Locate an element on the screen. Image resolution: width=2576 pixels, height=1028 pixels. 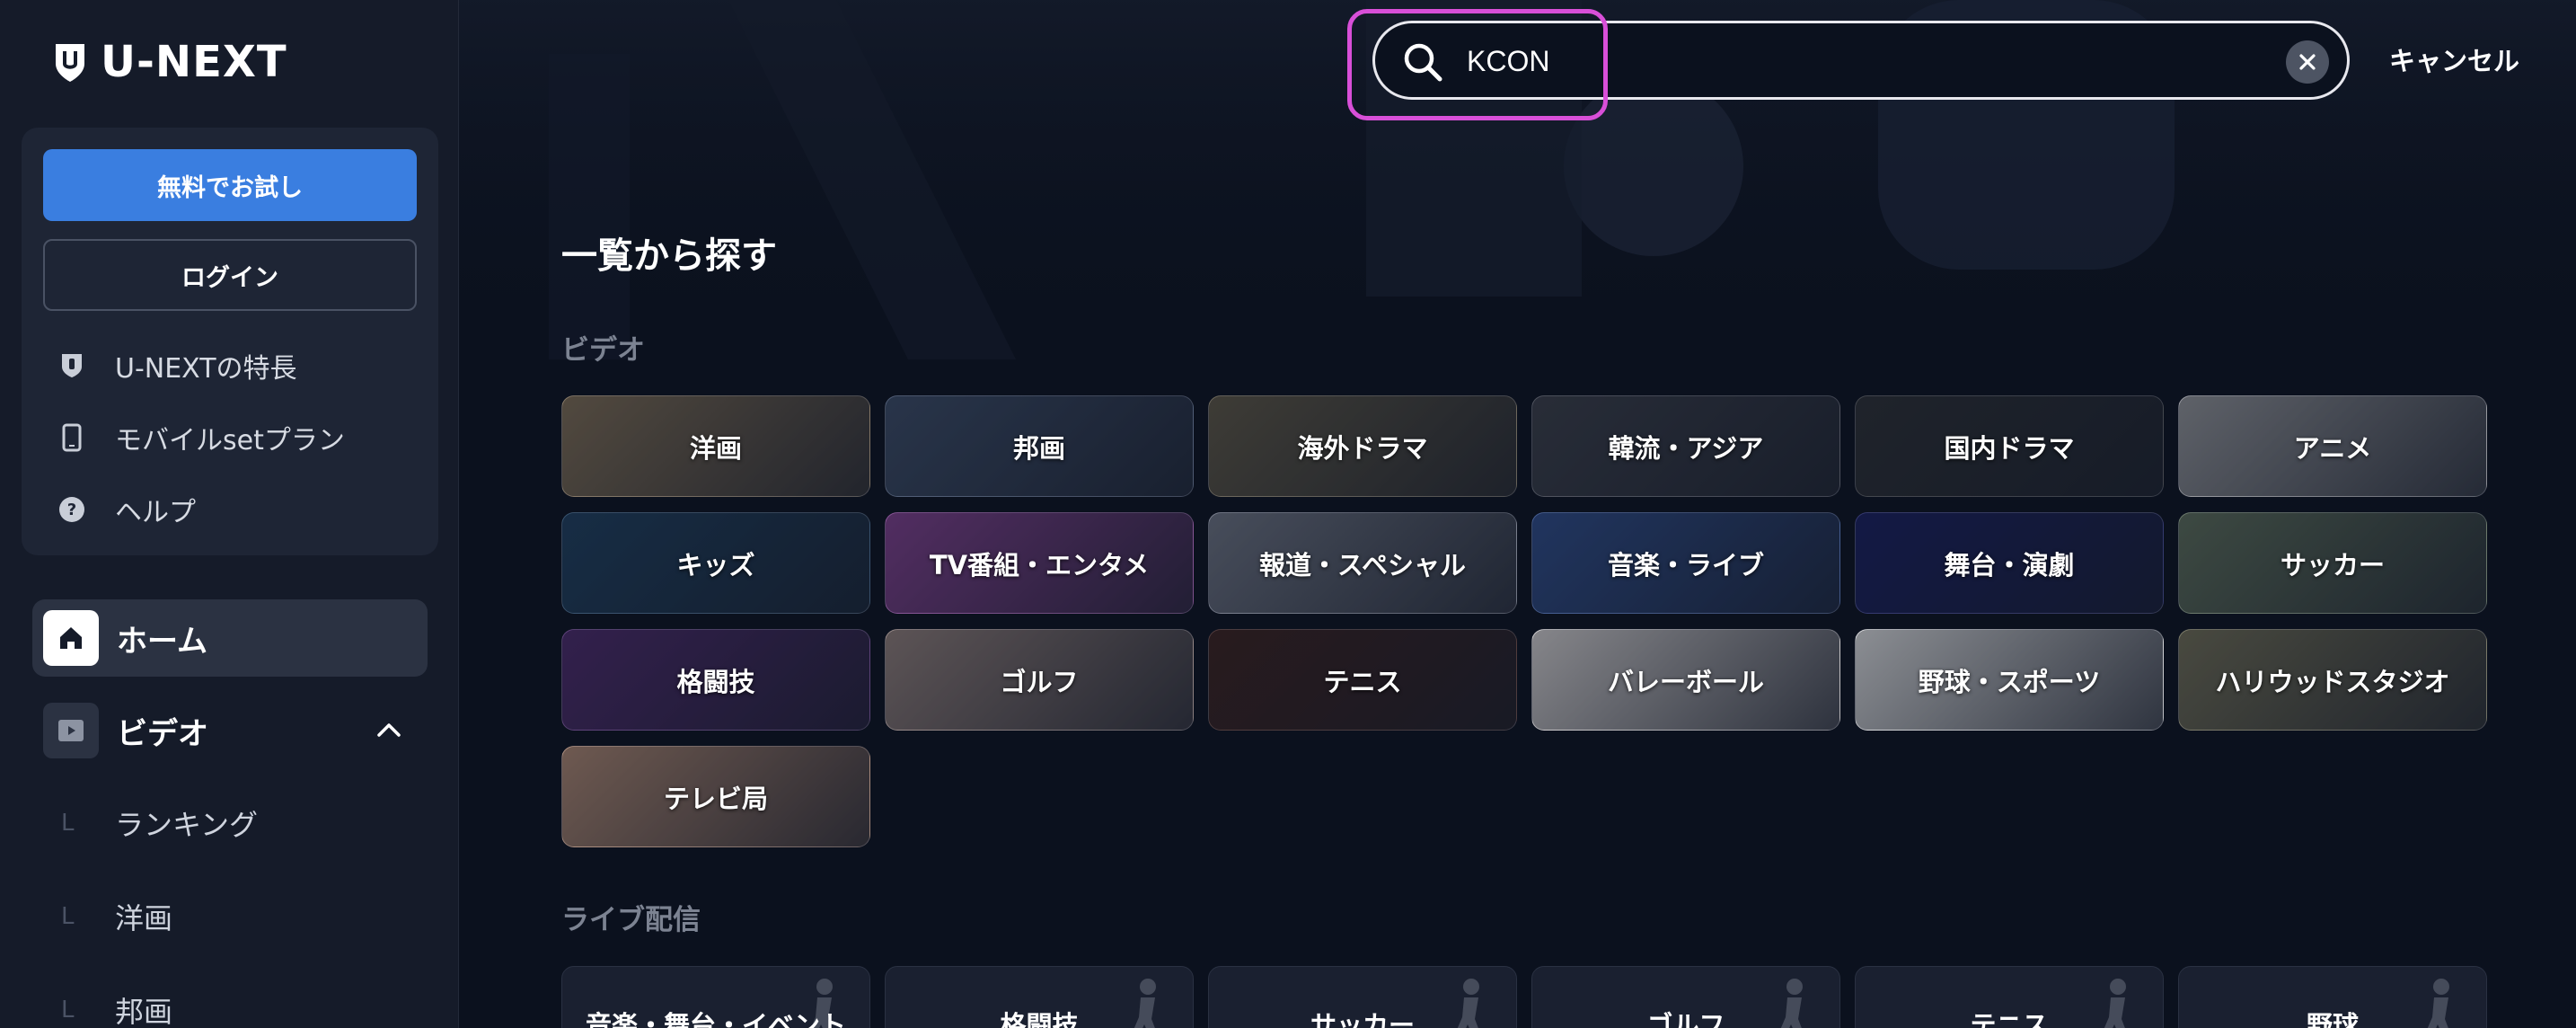
video-category-label: バレーボール is located at coordinates (1685, 682).